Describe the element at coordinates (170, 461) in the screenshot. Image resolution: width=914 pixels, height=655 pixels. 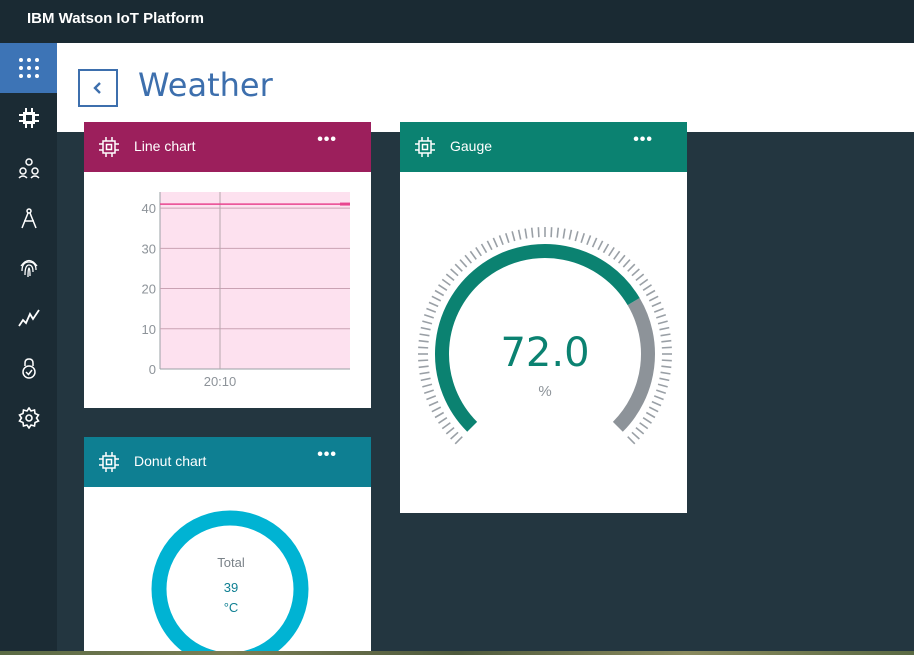
I see `card-title: Donut chart` at that location.